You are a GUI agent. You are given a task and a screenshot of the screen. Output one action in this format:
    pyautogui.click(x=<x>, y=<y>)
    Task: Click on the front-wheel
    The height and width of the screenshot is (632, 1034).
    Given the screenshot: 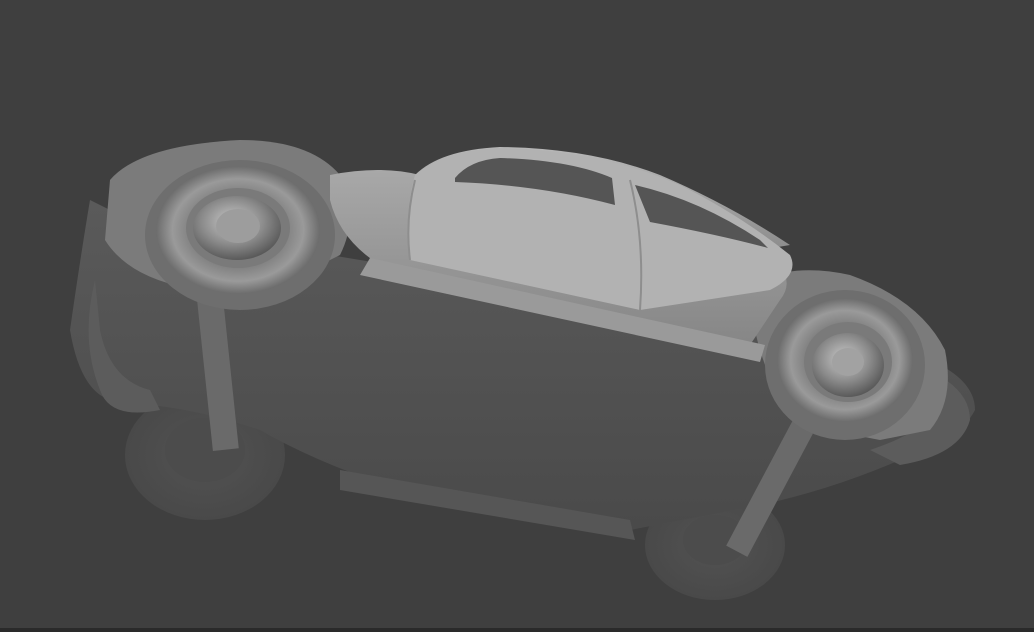 What is the action you would take?
    pyautogui.click(x=845, y=365)
    